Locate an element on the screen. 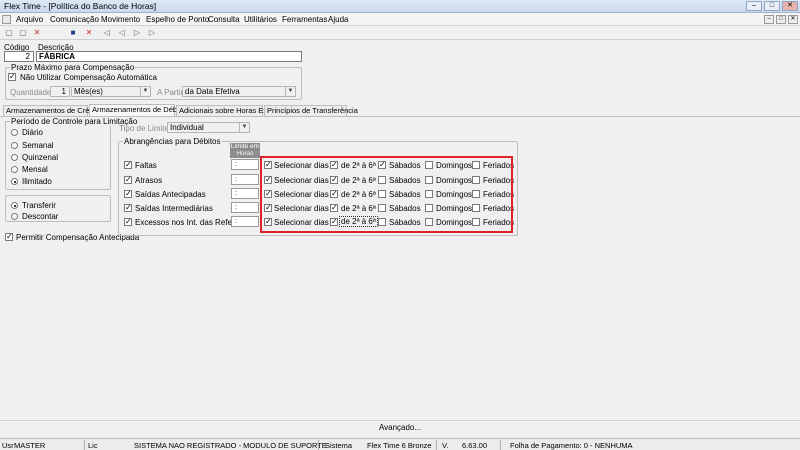  radio-transferir-label: Transferir is located at coordinates (39, 205).